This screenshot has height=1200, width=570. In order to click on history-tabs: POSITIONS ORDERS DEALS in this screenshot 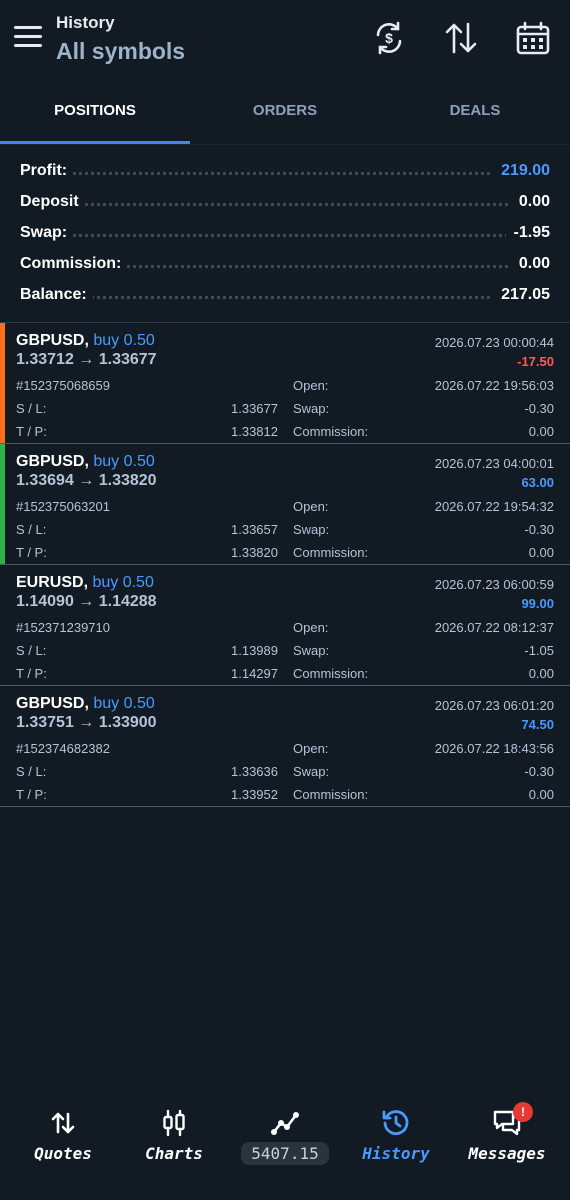, I will do `click(285, 117)`.